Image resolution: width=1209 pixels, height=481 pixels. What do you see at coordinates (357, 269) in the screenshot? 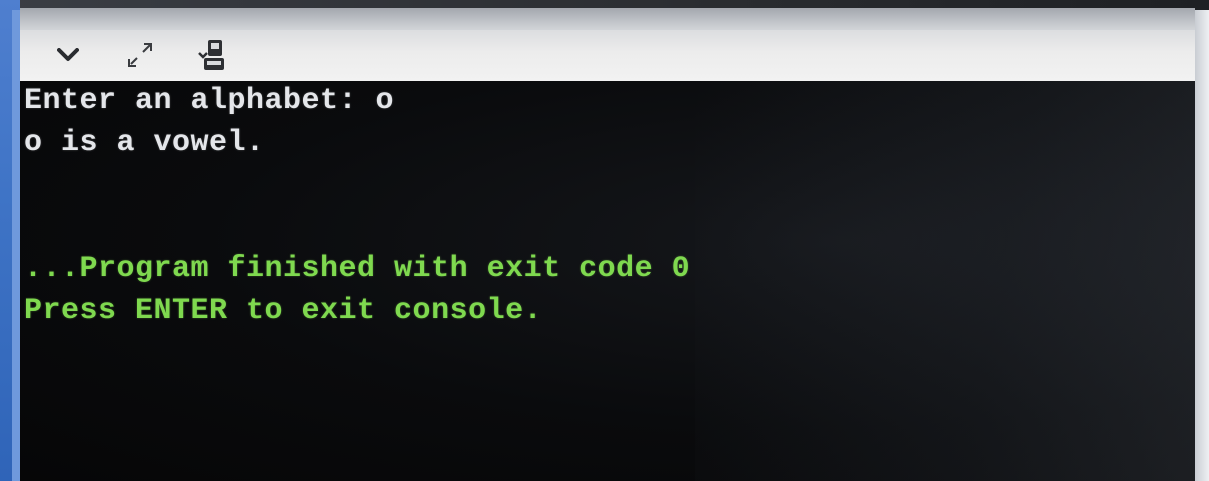
I see `console-line-exit-status: ...Program finished with exit code 0` at bounding box center [357, 269].